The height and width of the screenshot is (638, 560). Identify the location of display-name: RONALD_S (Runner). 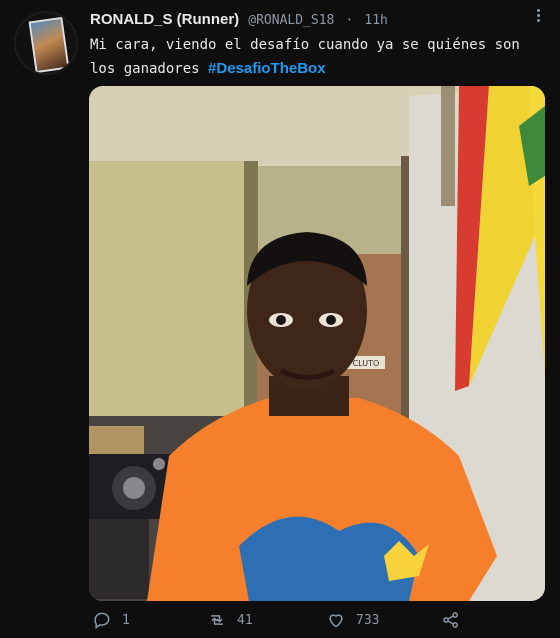
(164, 19).